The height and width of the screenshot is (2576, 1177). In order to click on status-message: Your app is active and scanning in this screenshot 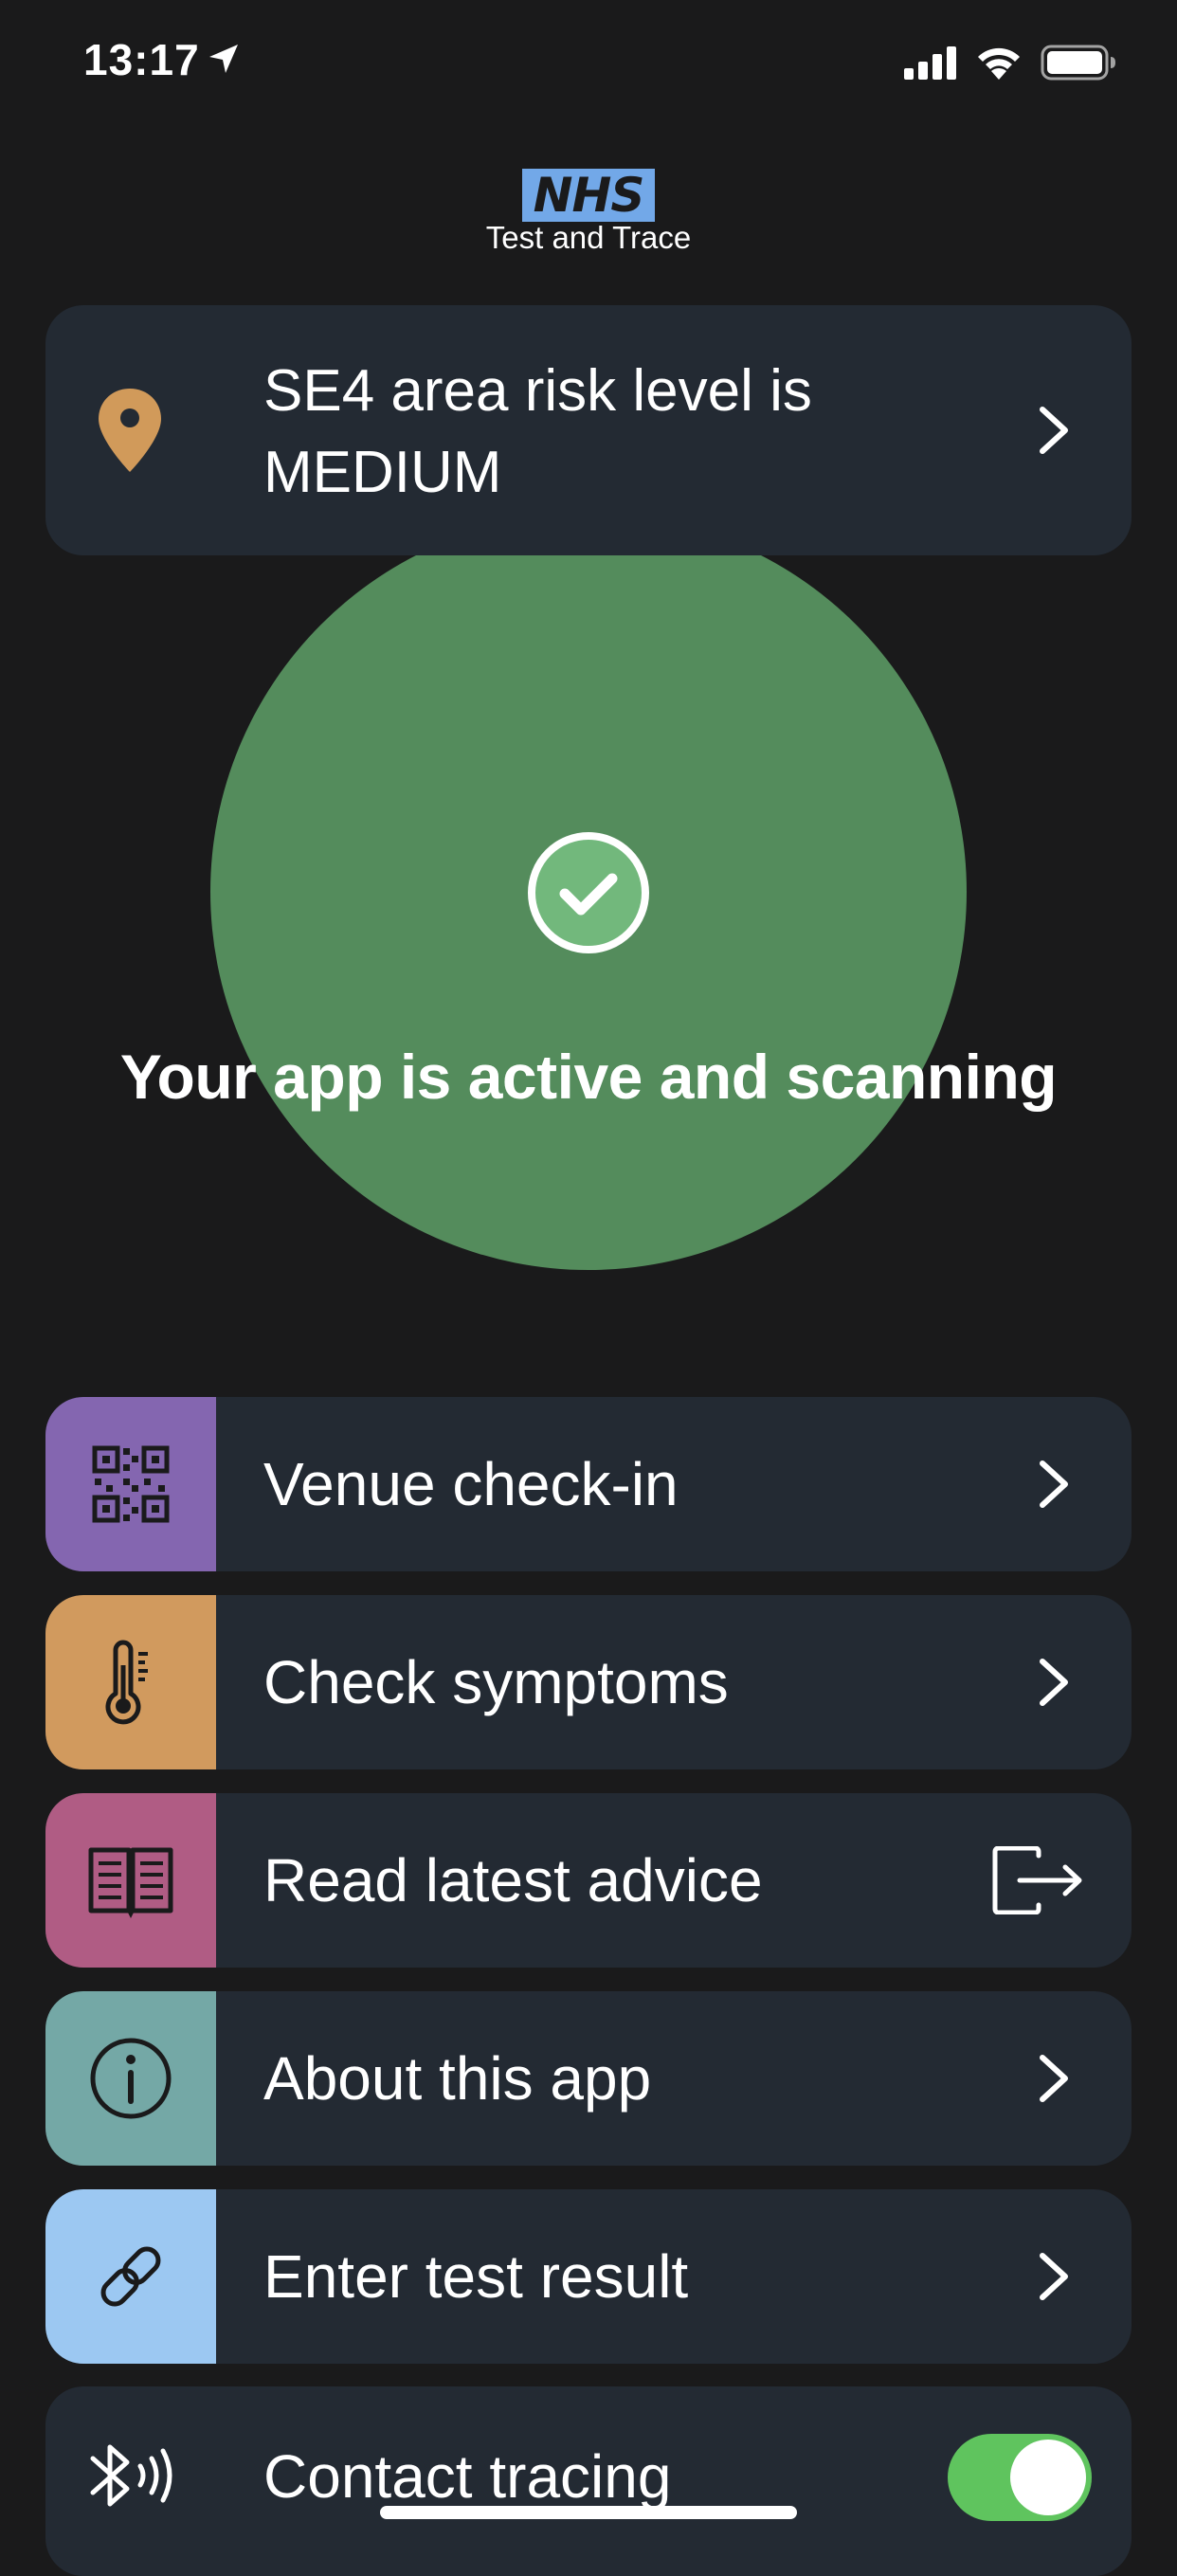, I will do `click(588, 1077)`.